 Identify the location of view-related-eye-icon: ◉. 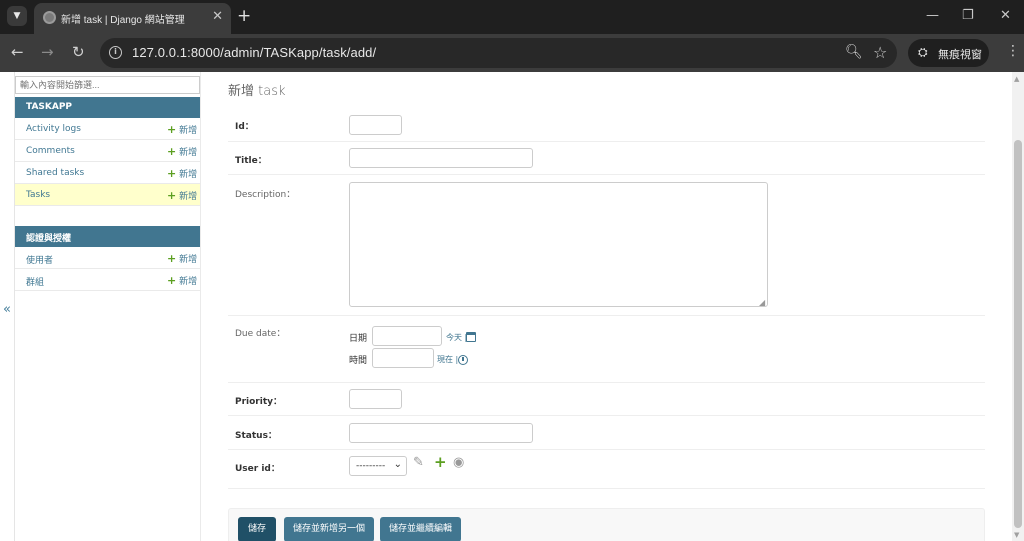
(458, 462).